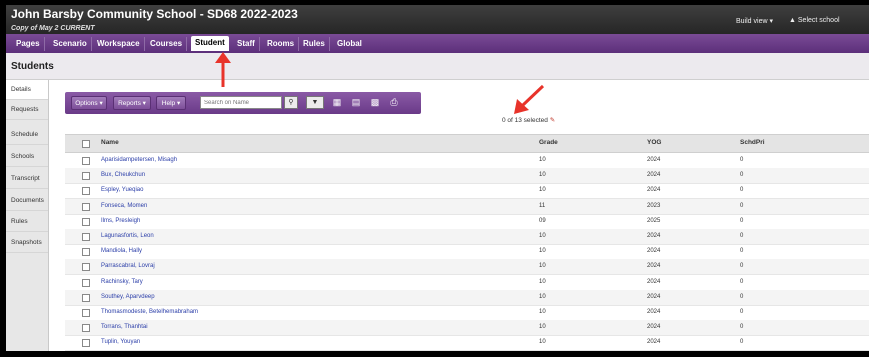  I want to click on tab-student: Student, so click(210, 43).